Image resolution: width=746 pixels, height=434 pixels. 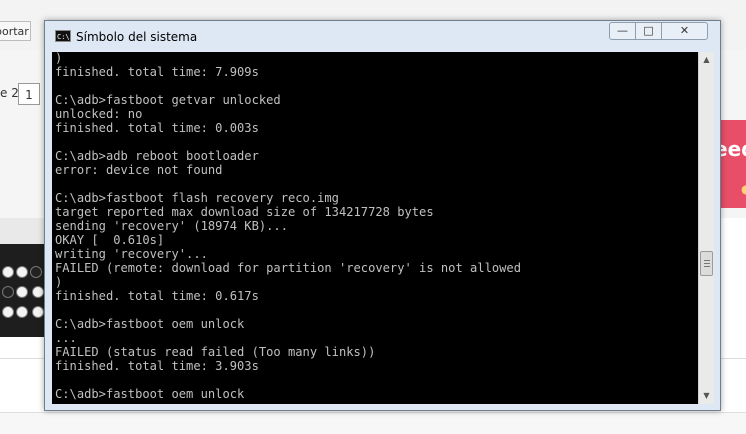 I want to click on page-number-button: 1, so click(x=29, y=94).